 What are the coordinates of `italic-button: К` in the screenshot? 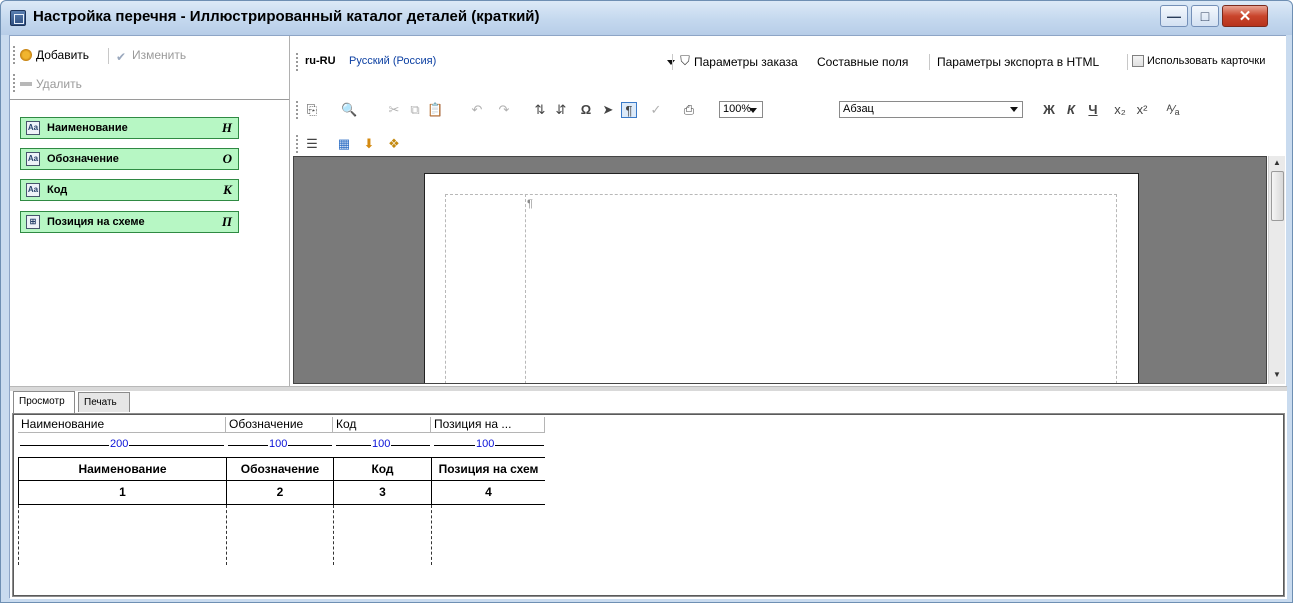 It's located at (1071, 110).